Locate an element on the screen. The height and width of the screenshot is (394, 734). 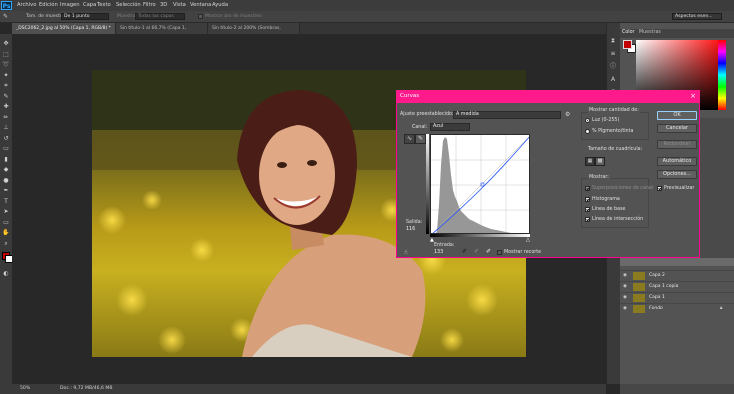
curve-point-tool-icon: ∿ is located at coordinates (409, 139).